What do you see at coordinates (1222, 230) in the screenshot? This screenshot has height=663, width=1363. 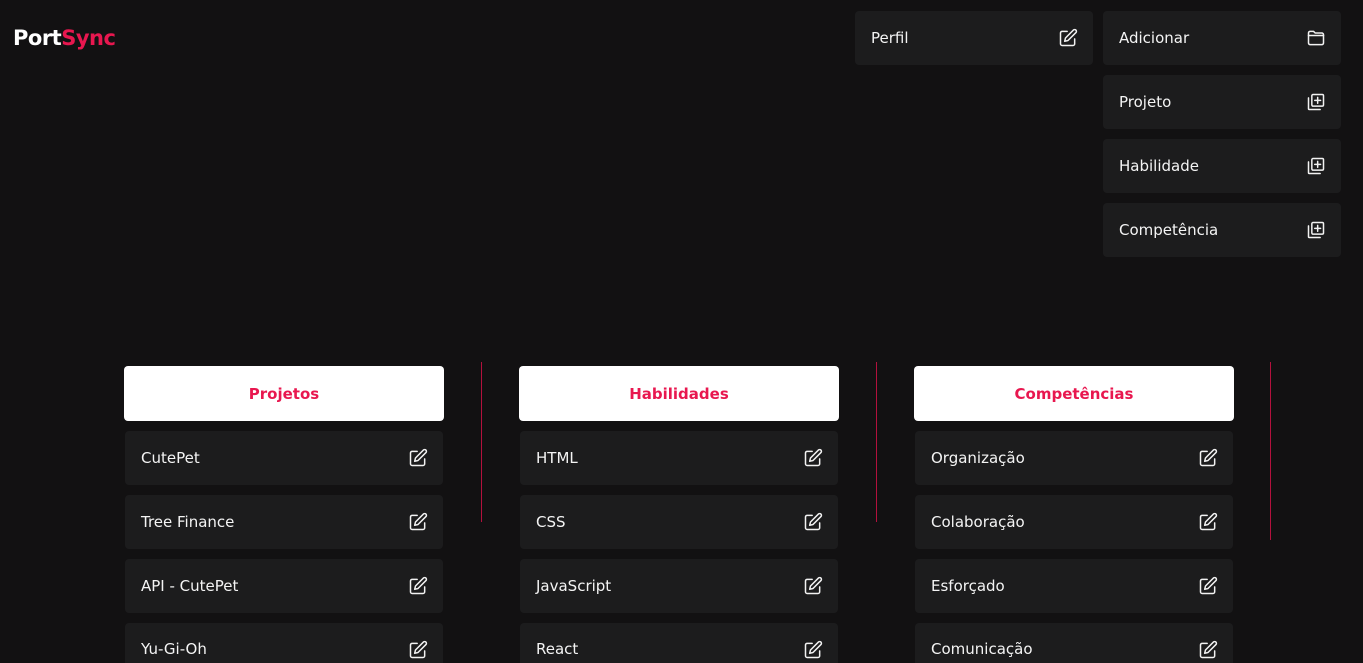 I see `add-competence-button: Competência` at bounding box center [1222, 230].